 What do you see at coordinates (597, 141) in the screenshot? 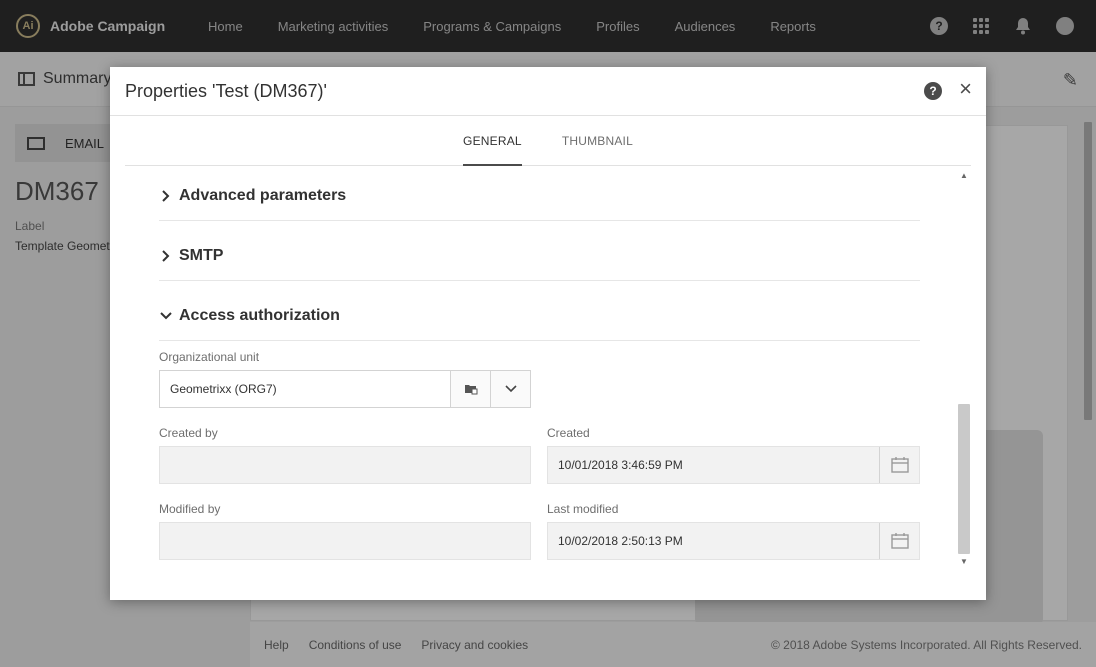
I see `tab-thumbnail: THUMBNAIL` at bounding box center [597, 141].